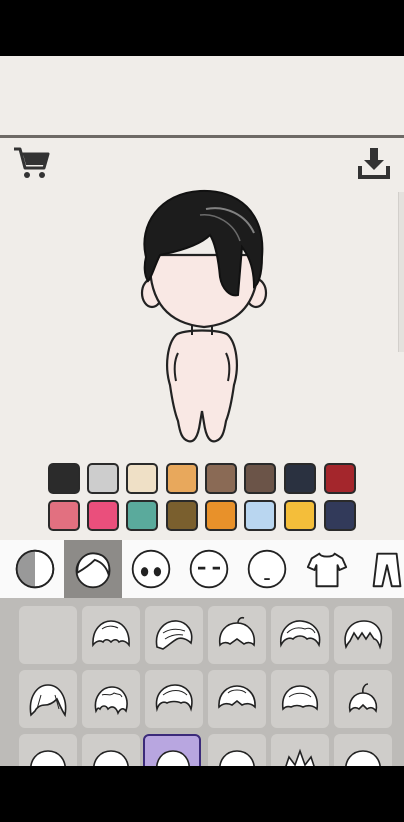 The image size is (404, 822). I want to click on half-circle-icon, so click(35, 569).